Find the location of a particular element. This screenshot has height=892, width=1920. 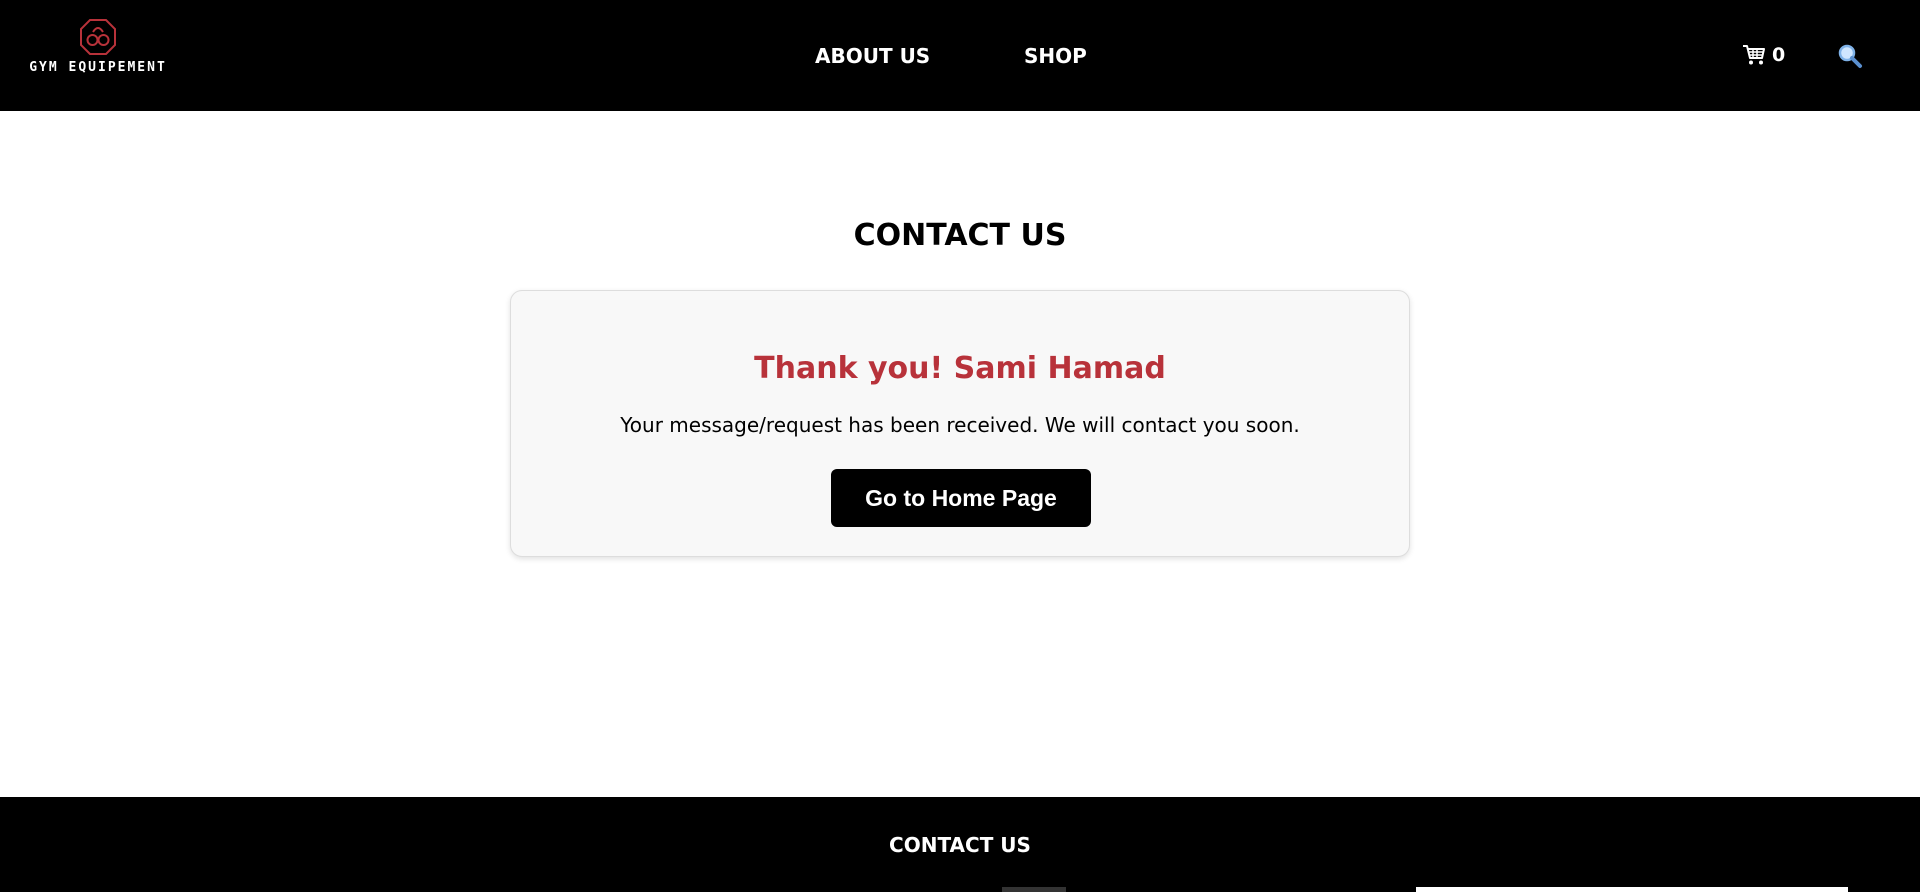

site-logo: GYM EQUIPEMENT is located at coordinates (98, 48).